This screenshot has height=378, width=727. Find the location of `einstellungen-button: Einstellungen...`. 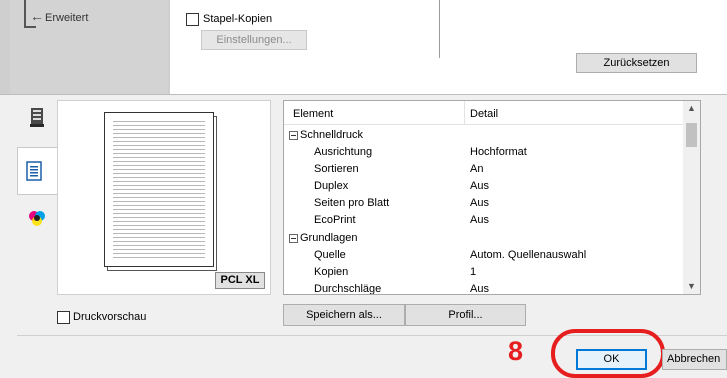

einstellungen-button: Einstellungen... is located at coordinates (254, 40).